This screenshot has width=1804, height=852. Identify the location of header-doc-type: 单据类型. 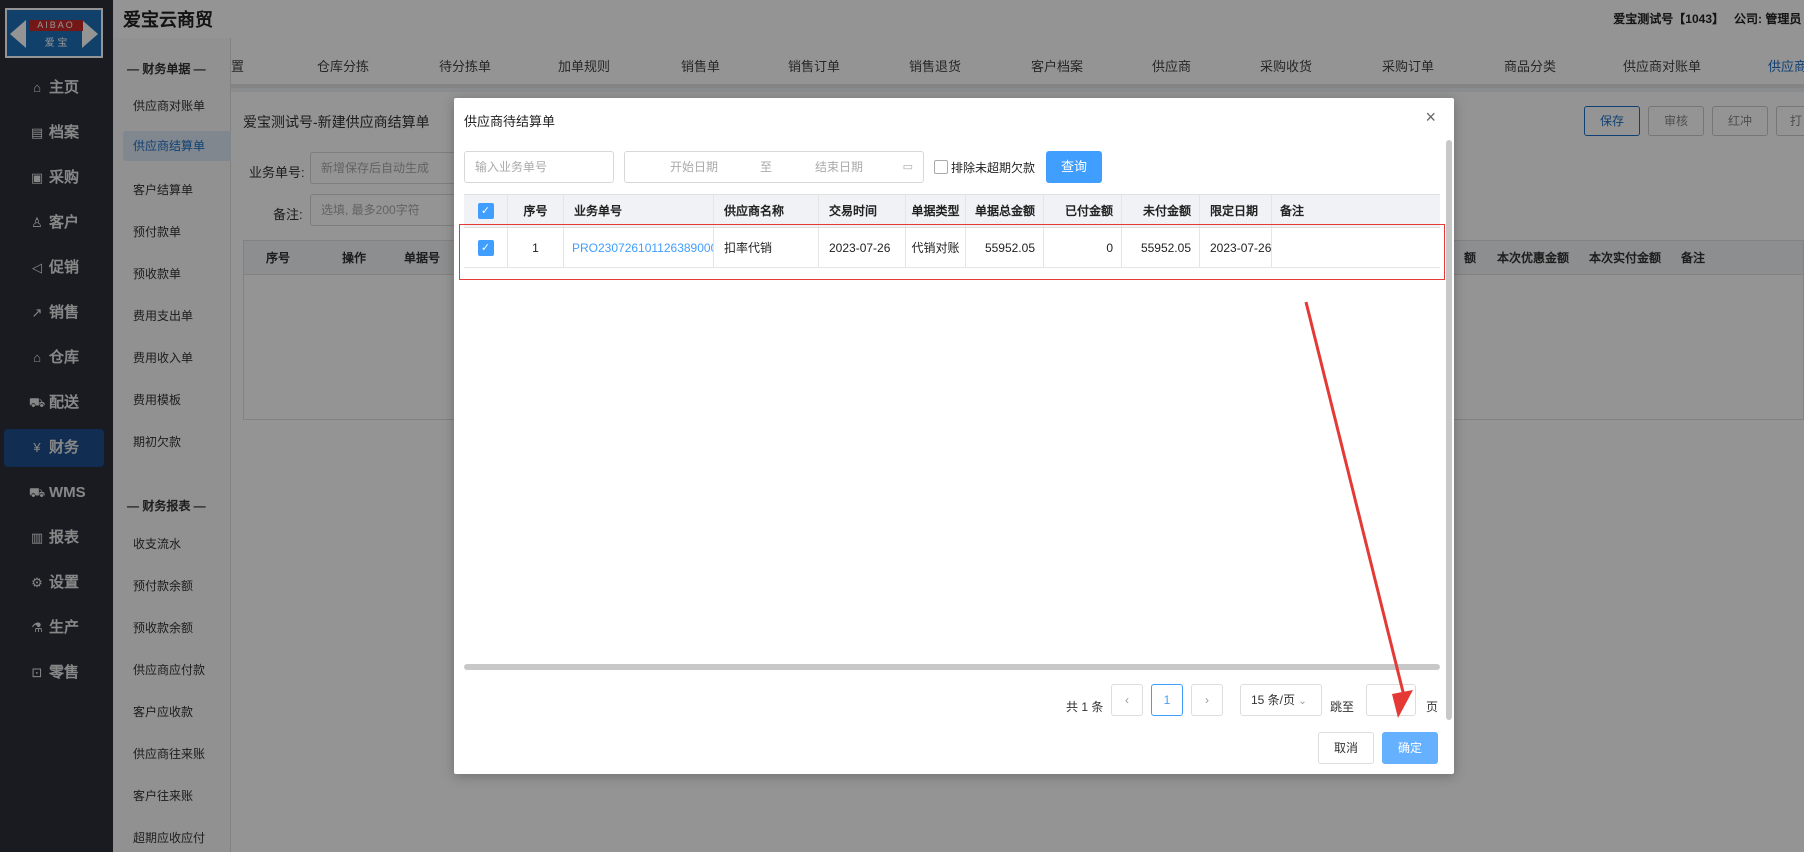
(936, 211).